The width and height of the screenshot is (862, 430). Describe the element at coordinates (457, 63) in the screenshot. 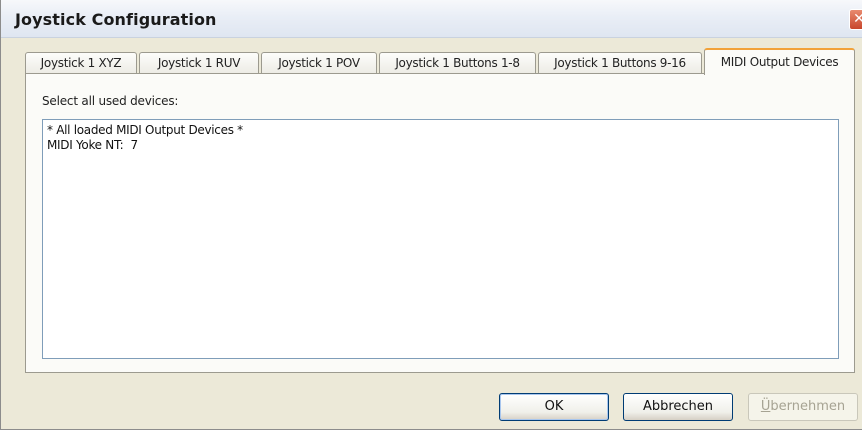

I see `tab-joystick-1-buttons-1-8: Joystick 1 Buttons 1-8` at that location.